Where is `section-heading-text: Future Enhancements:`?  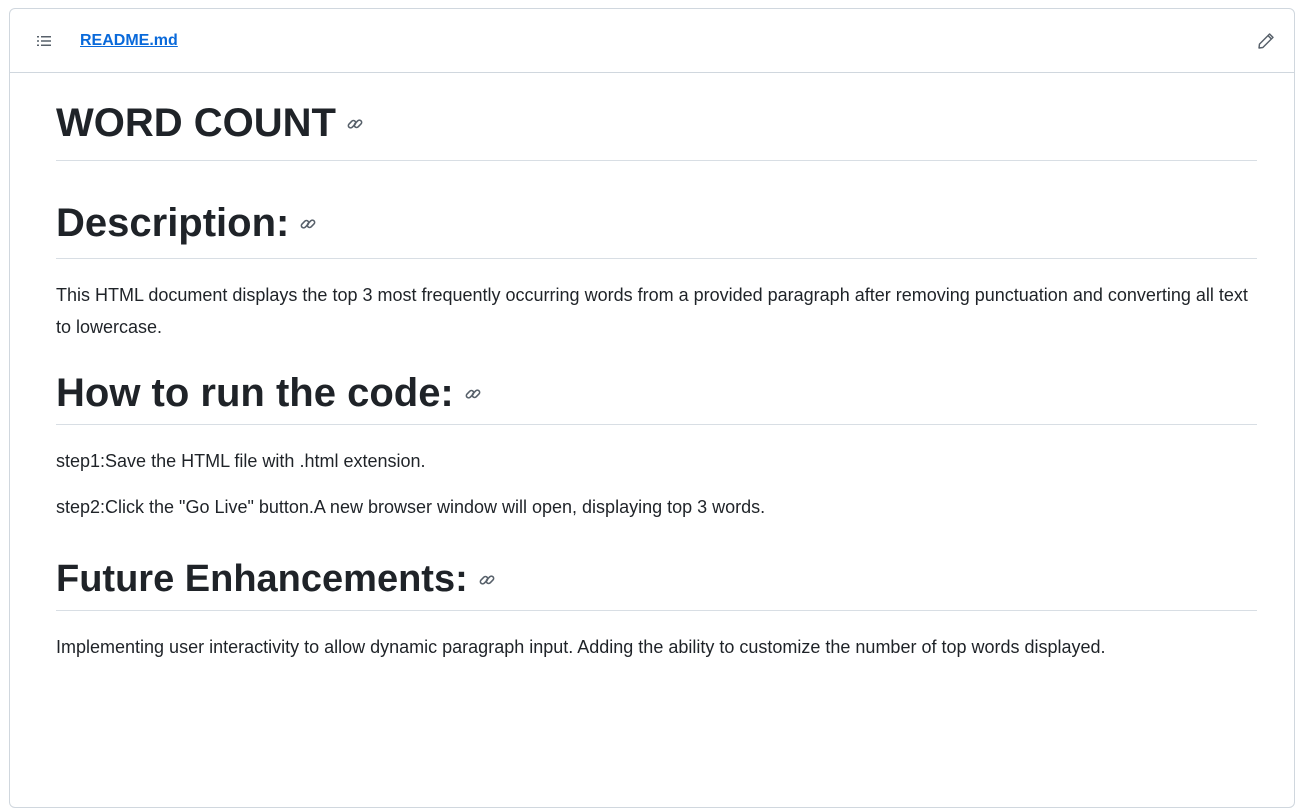 section-heading-text: Future Enhancements: is located at coordinates (262, 579).